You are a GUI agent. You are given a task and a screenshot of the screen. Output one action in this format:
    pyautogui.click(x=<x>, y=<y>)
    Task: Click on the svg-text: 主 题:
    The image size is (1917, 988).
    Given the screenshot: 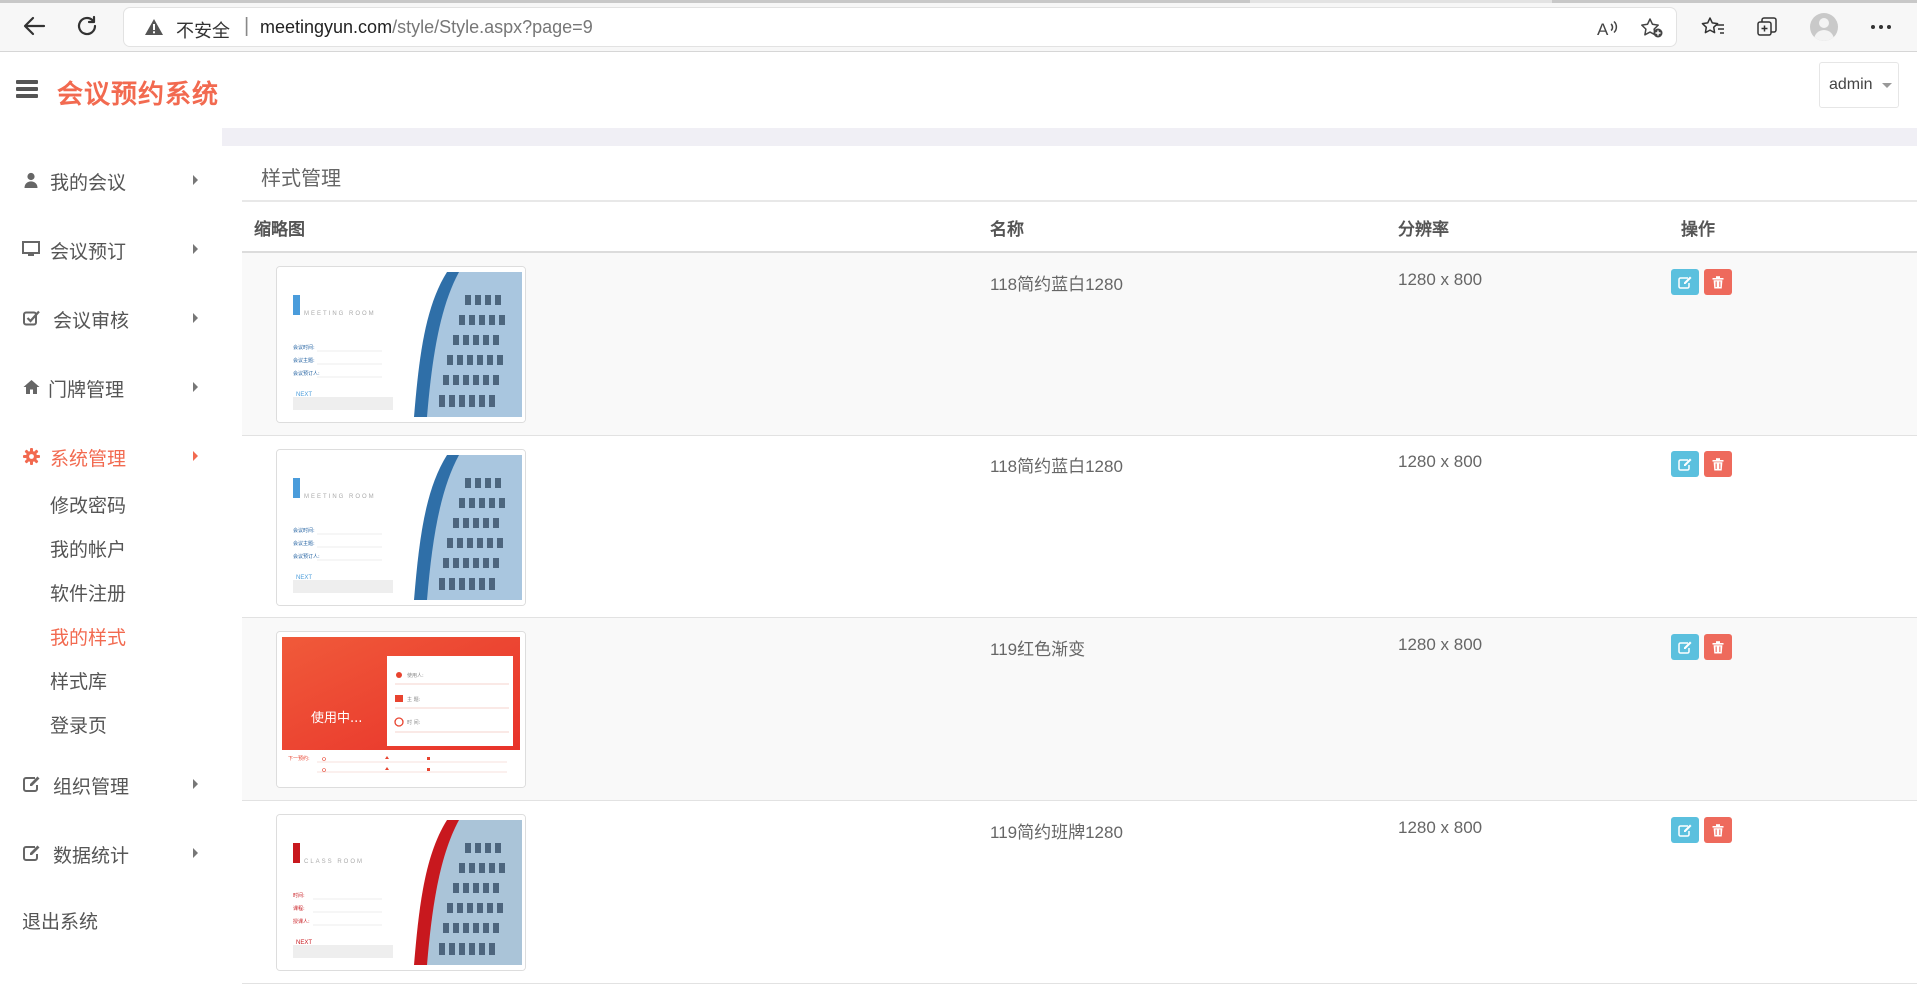 What is the action you would take?
    pyautogui.click(x=414, y=699)
    